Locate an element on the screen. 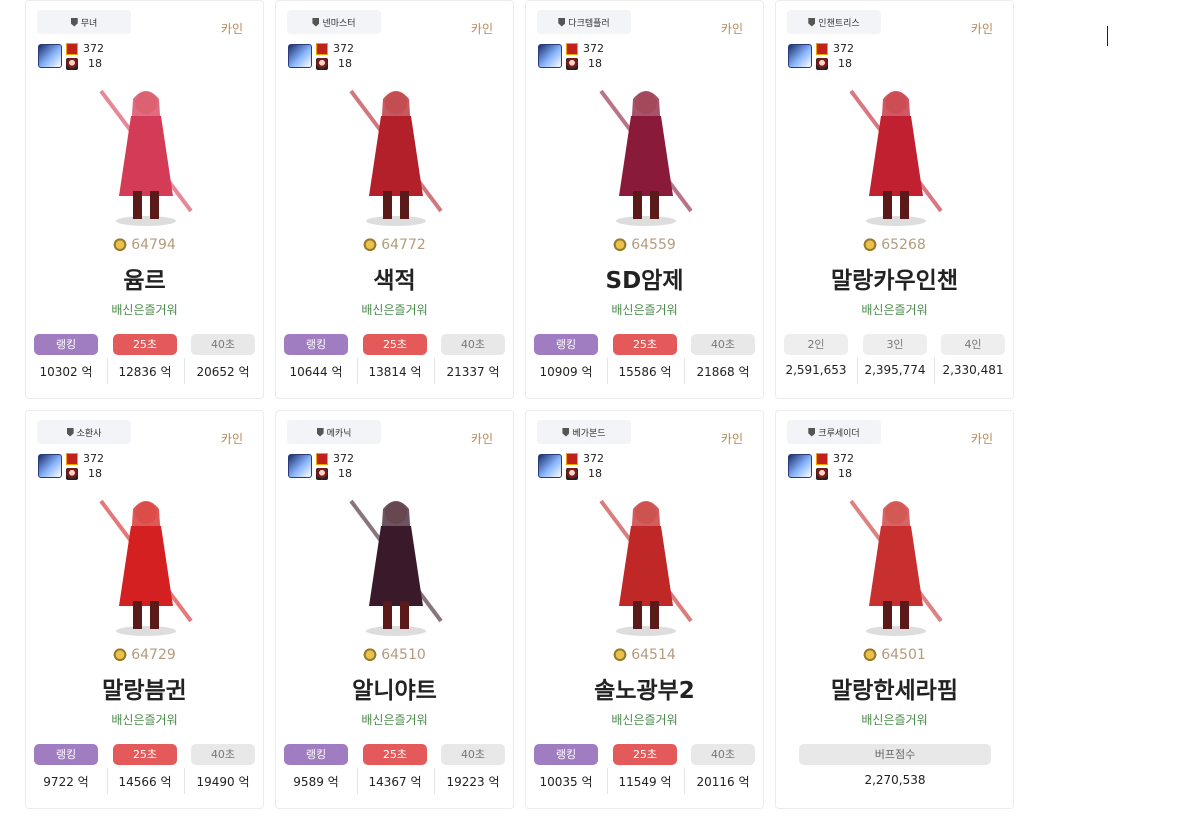 The width and height of the screenshot is (1186, 816). character-name: 말랑카우인챈 is located at coordinates (894, 278).